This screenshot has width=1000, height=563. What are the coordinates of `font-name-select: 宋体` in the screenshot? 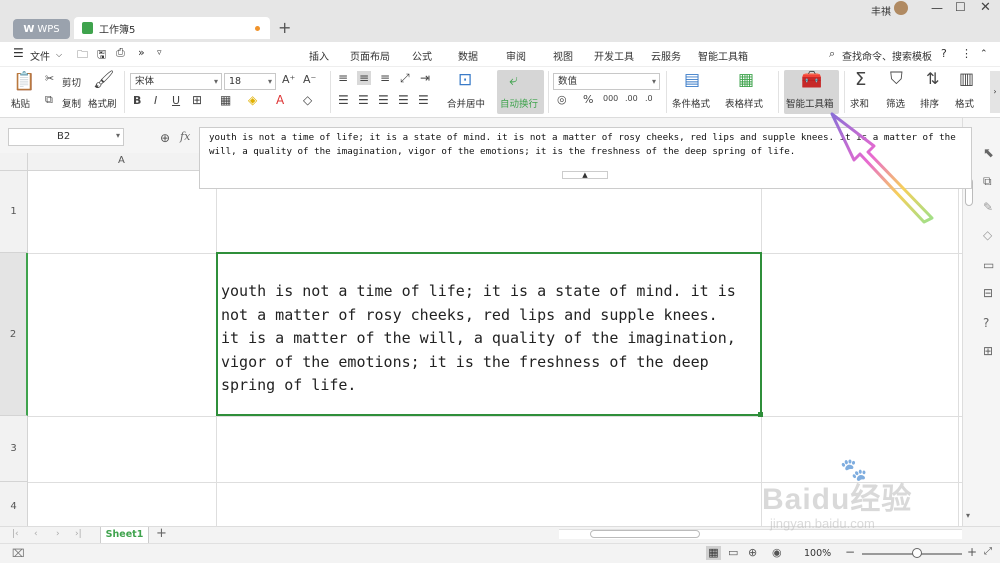 It's located at (176, 81).